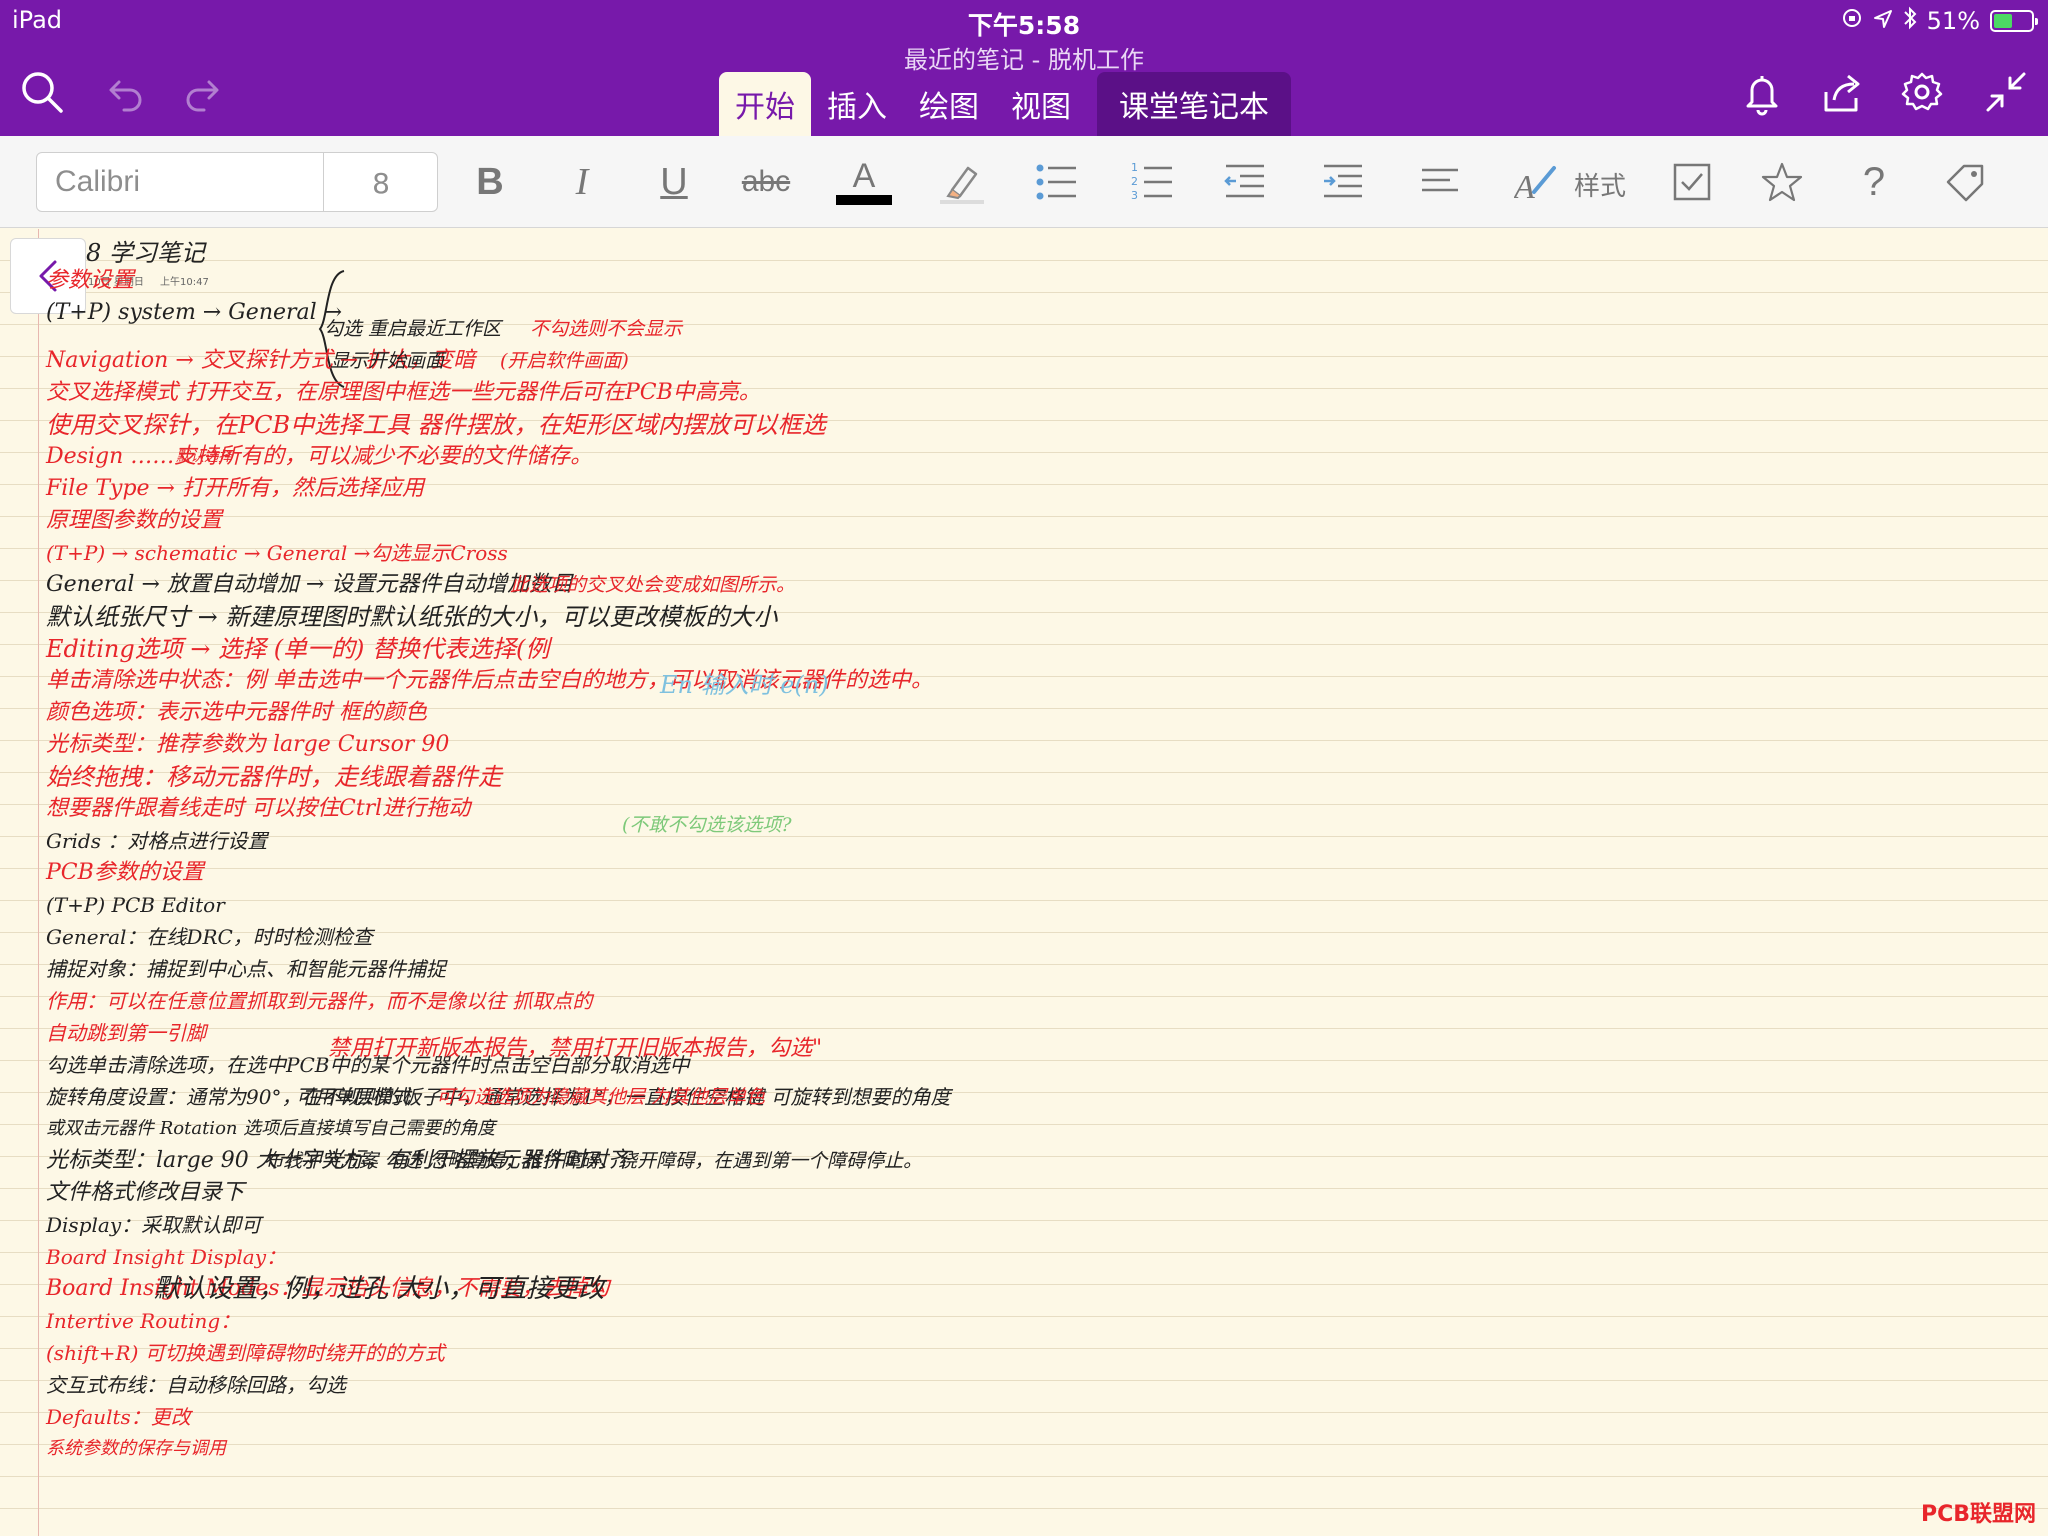  Describe the element at coordinates (156, 841) in the screenshot. I see `note-line: Grids ：对格点进行设置` at that location.